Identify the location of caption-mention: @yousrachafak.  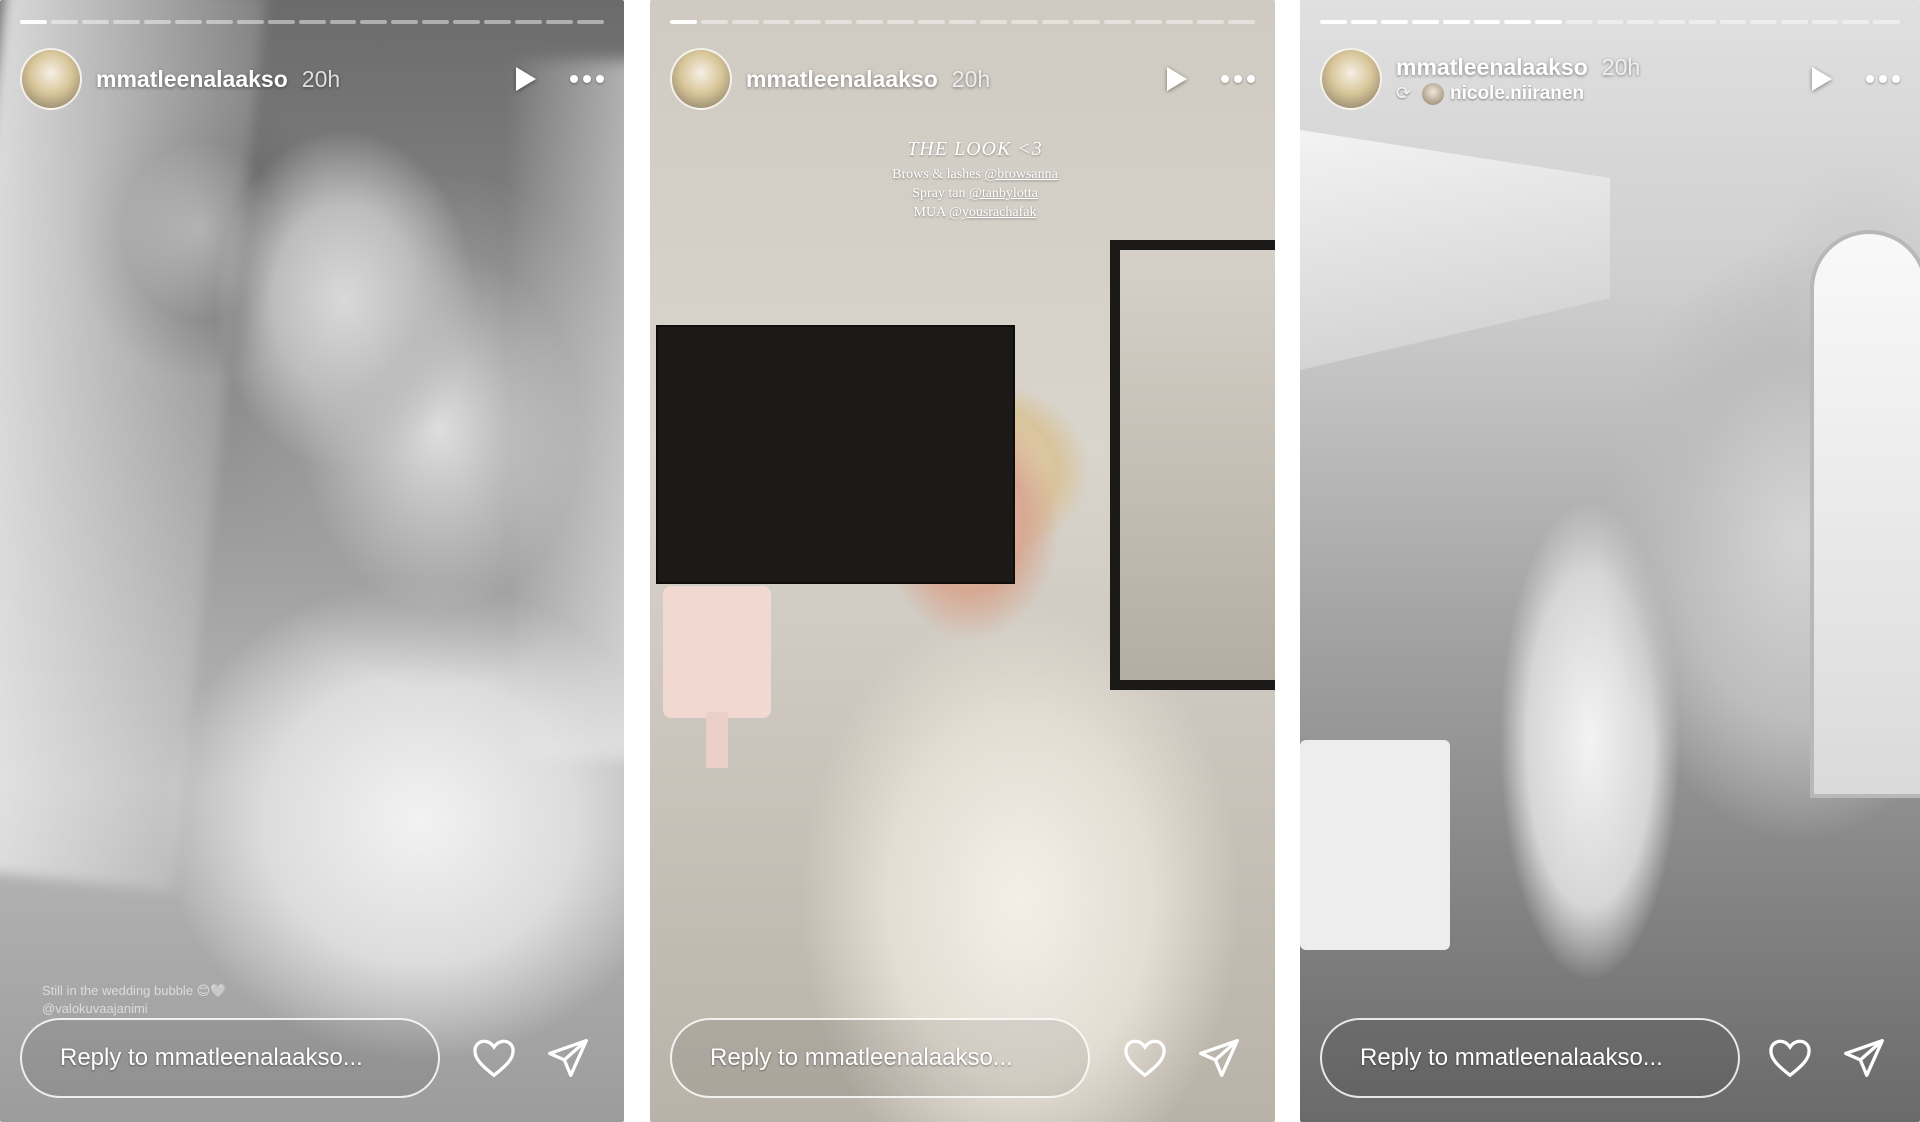
(993, 212).